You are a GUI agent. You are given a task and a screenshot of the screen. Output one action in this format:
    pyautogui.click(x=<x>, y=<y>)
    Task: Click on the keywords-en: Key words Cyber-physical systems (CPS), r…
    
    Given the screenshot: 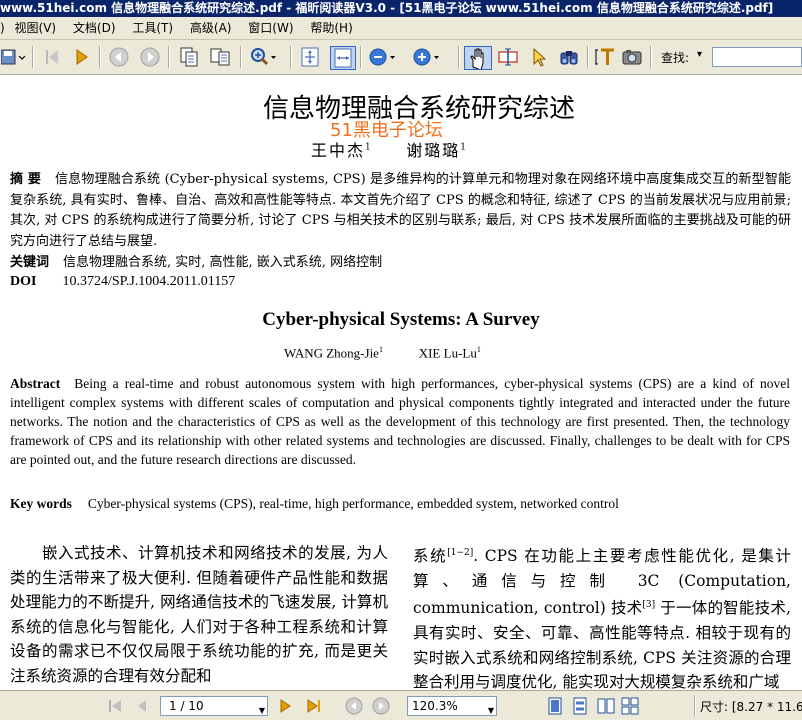 What is the action you would take?
    pyautogui.click(x=314, y=504)
    